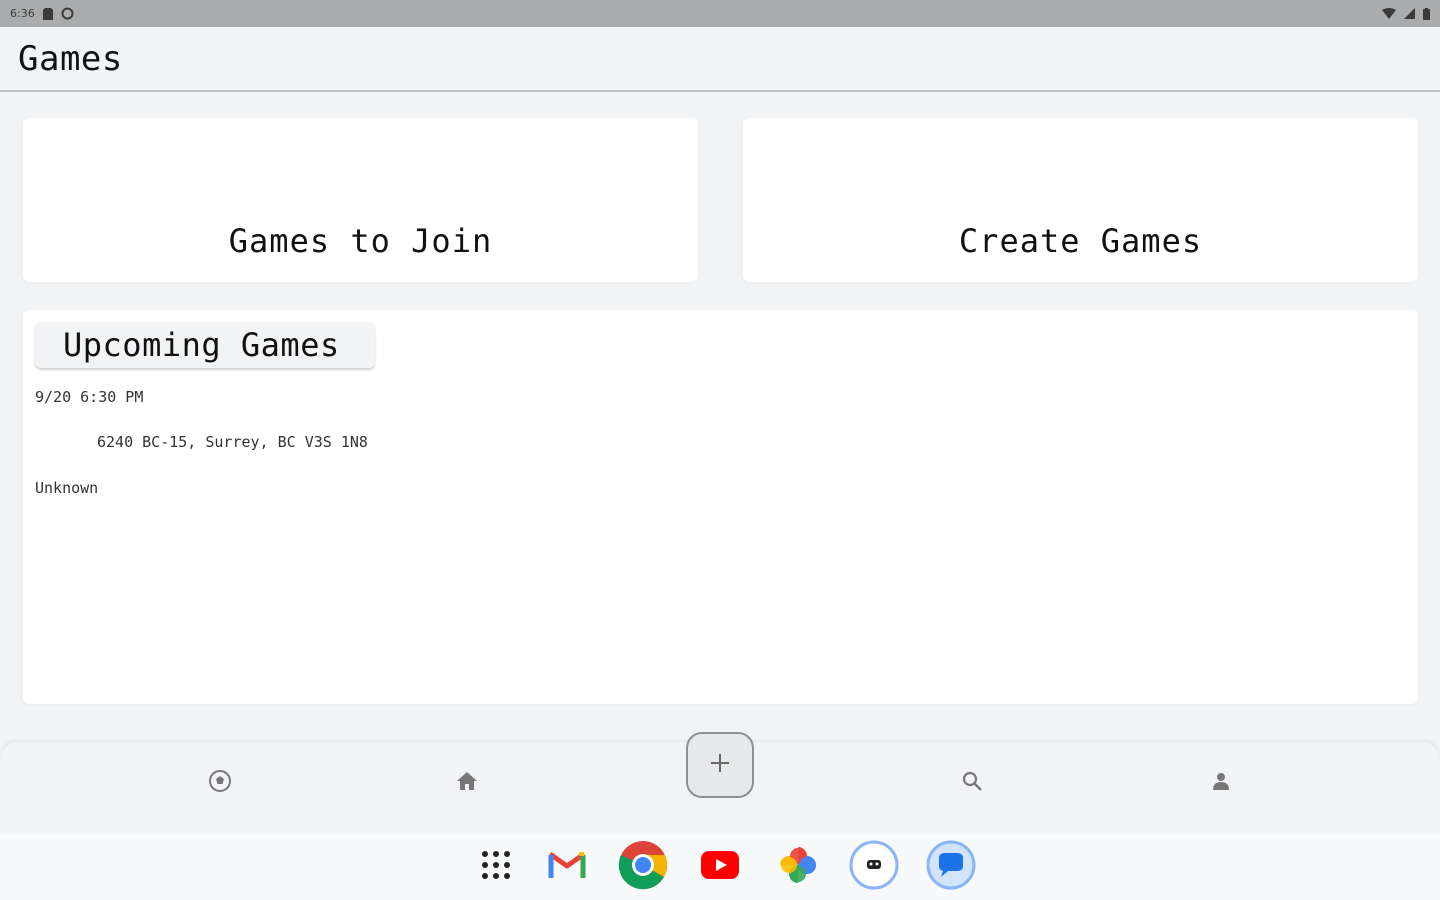  I want to click on game-app, so click(874, 867).